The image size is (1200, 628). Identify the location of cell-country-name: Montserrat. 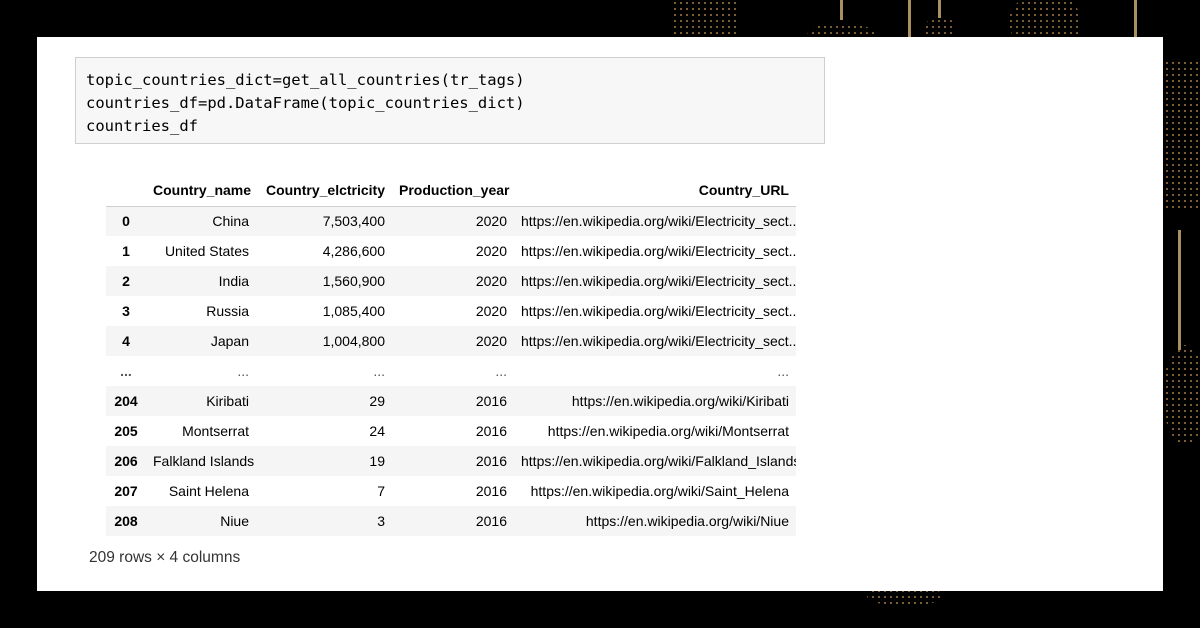
(215, 431).